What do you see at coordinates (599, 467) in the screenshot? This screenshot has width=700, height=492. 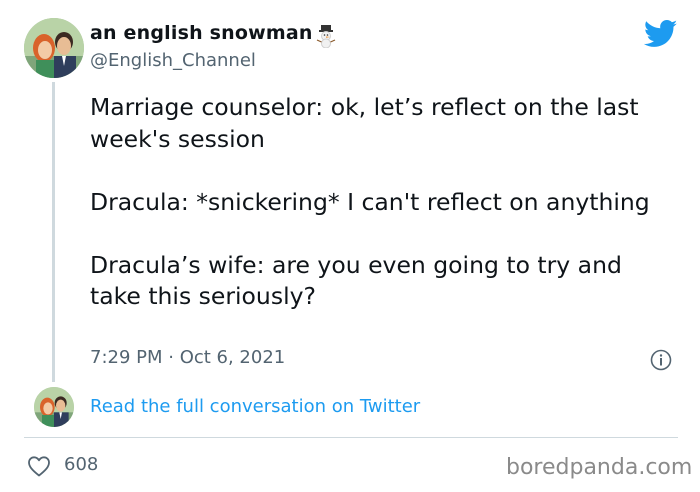 I see `source-watermark: boredpanda.com` at bounding box center [599, 467].